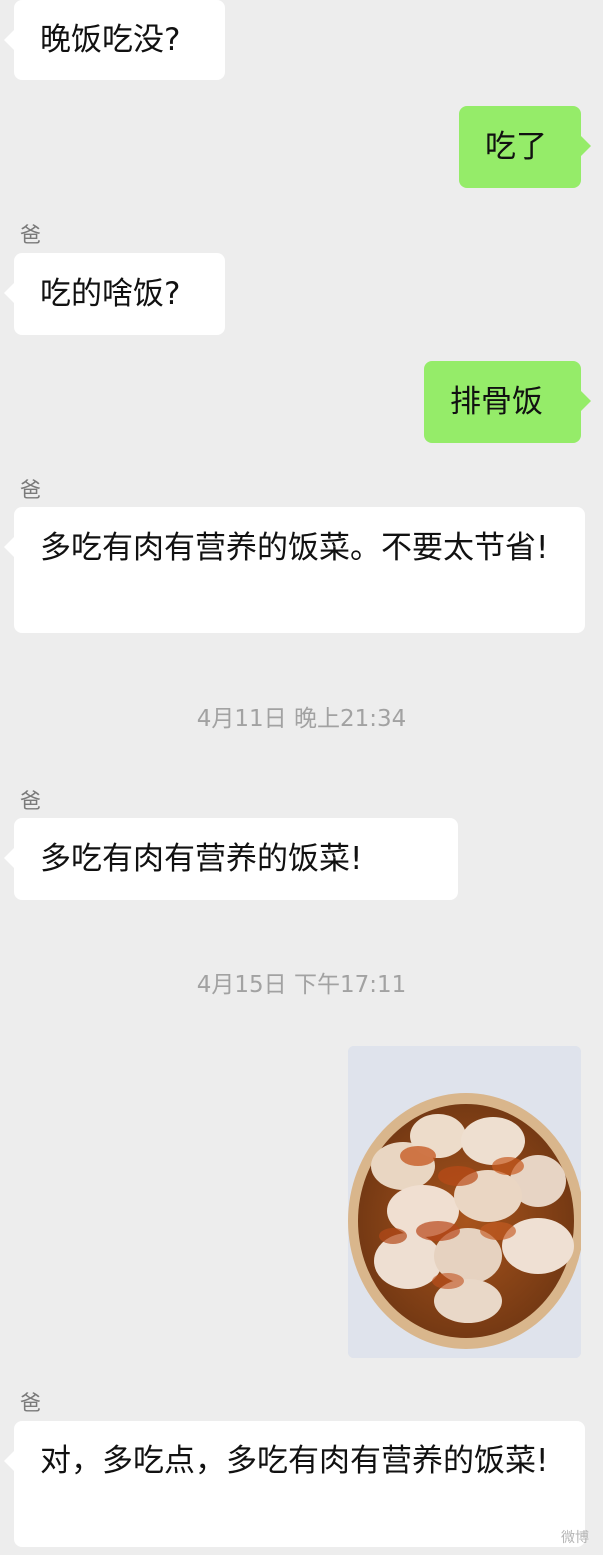  Describe the element at coordinates (110, 294) in the screenshot. I see `message-text: 吃的啥饭?` at that location.